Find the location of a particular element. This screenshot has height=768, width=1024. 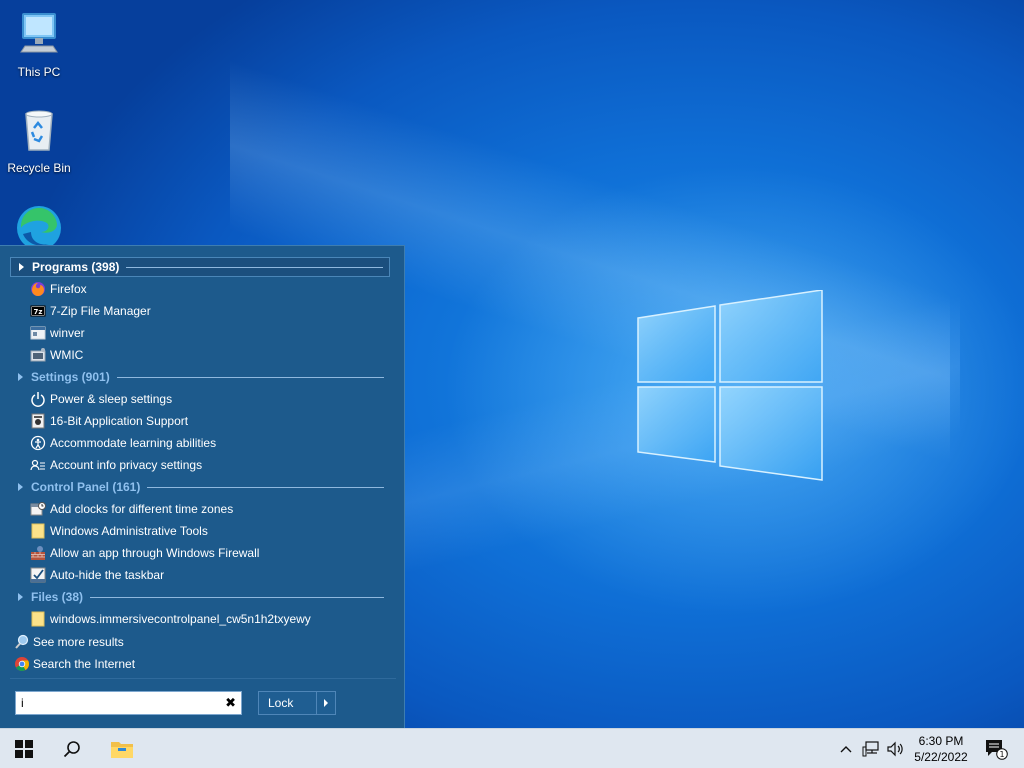

firewall-icon is located at coordinates (38, 553).